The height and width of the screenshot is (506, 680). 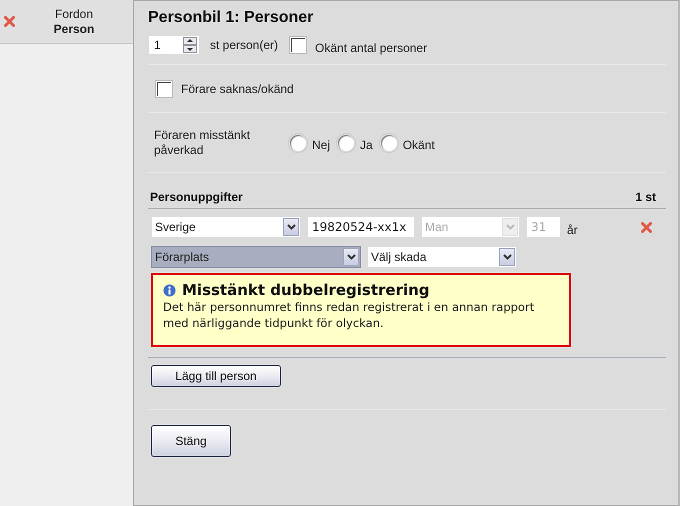 What do you see at coordinates (196, 197) in the screenshot?
I see `section-title: Personuppgifter` at bounding box center [196, 197].